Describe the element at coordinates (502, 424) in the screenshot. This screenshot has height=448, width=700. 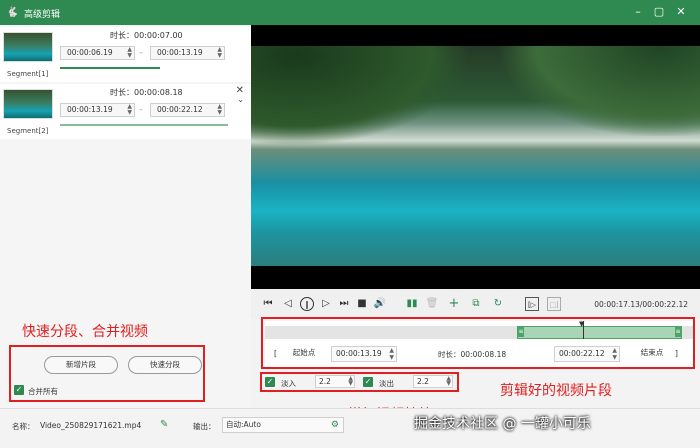
I see `watermark: 掘金技术社区 @ 一罐小可乐` at that location.